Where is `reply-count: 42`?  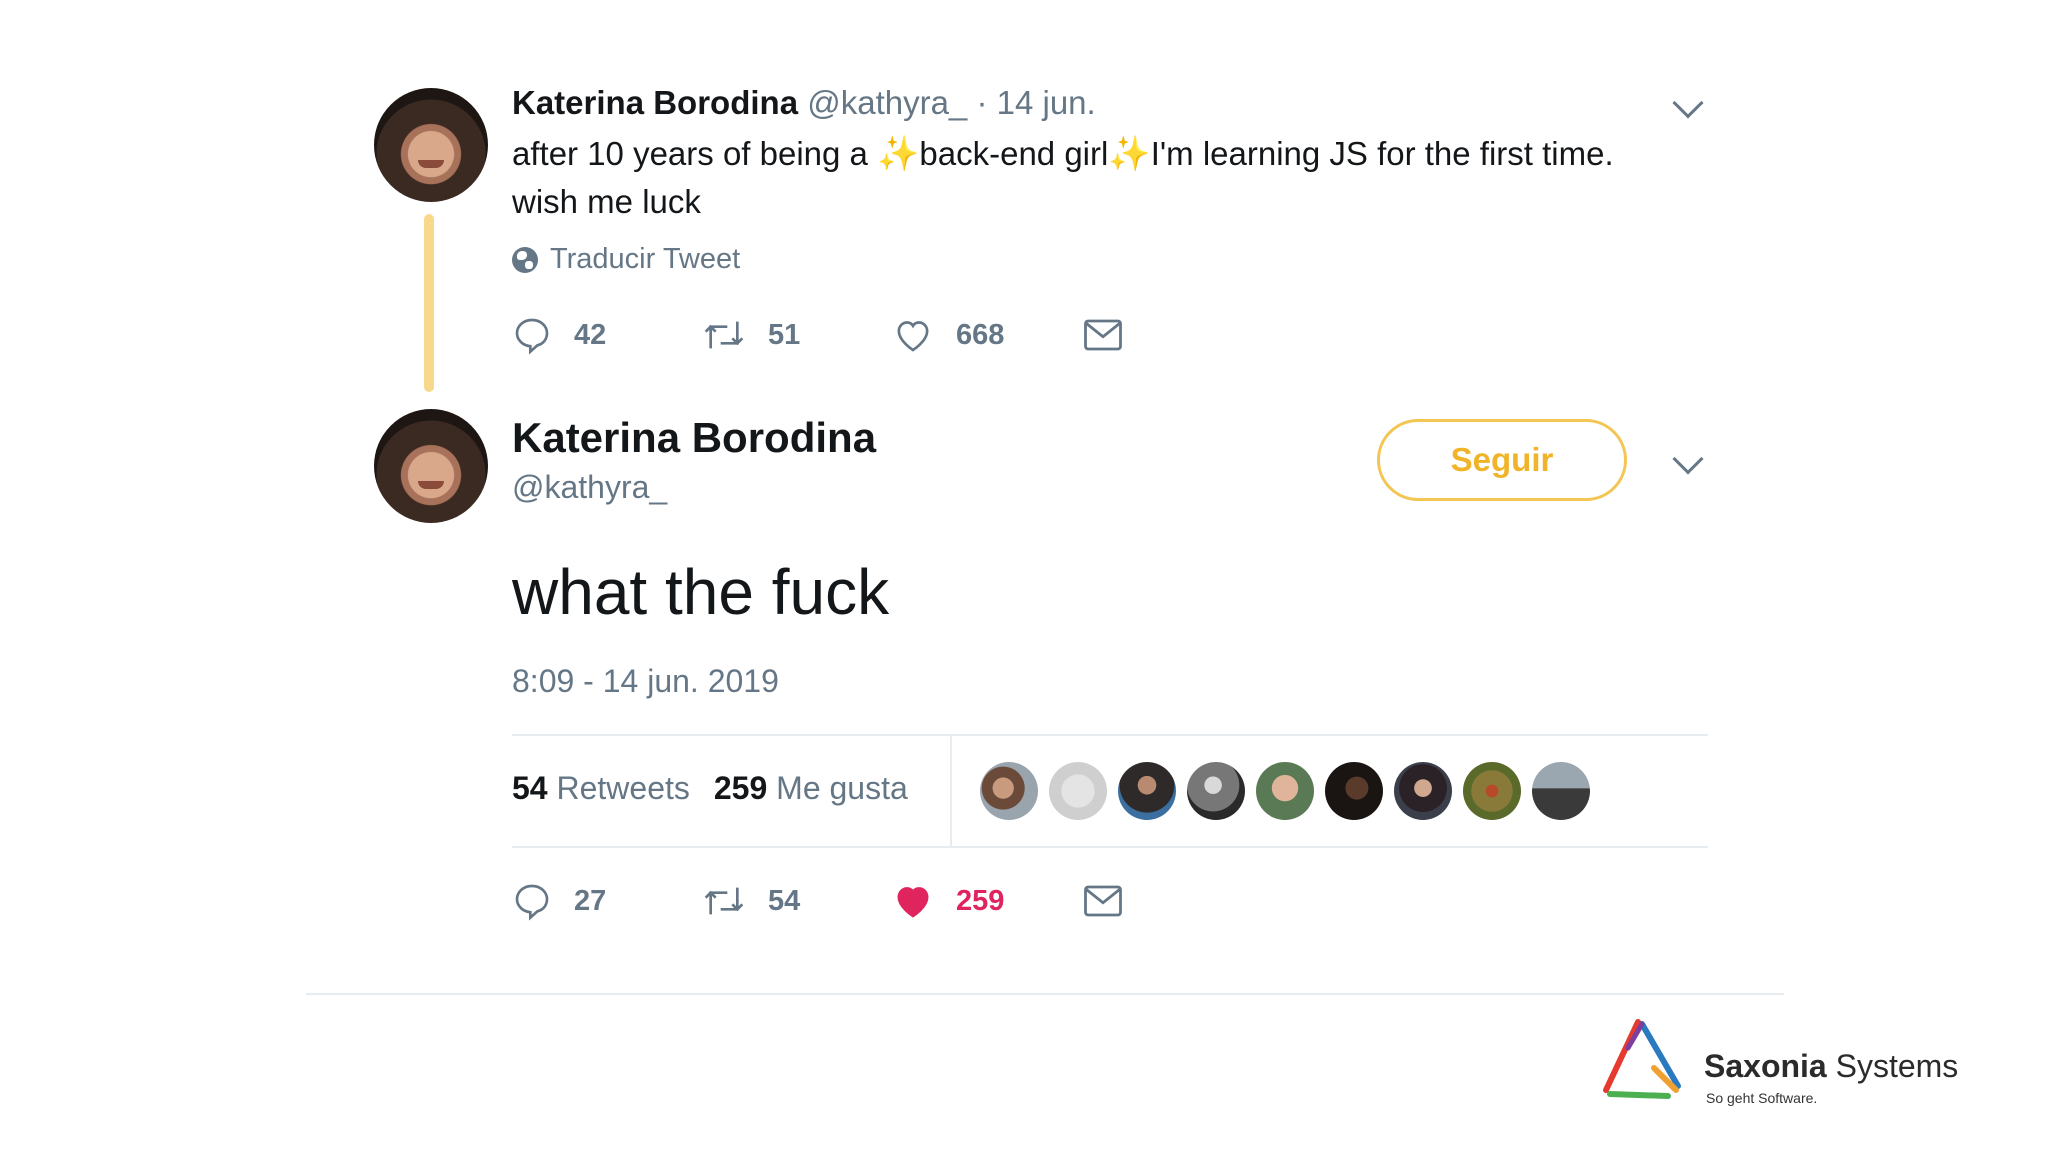
reply-count: 42 is located at coordinates (590, 334).